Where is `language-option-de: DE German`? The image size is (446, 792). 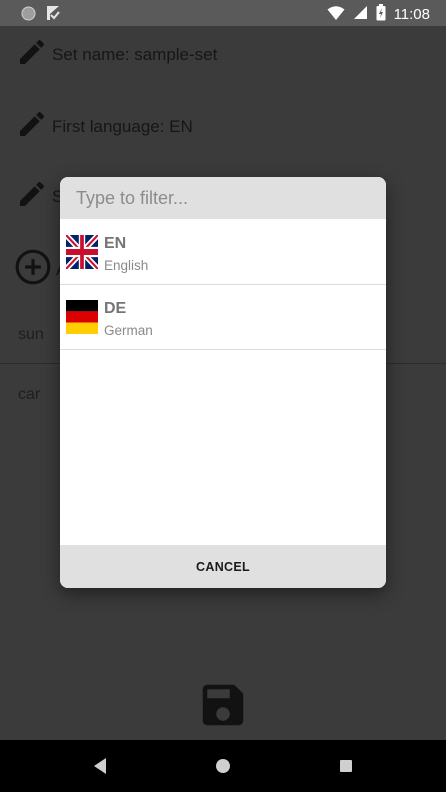 language-option-de: DE German is located at coordinates (223, 317).